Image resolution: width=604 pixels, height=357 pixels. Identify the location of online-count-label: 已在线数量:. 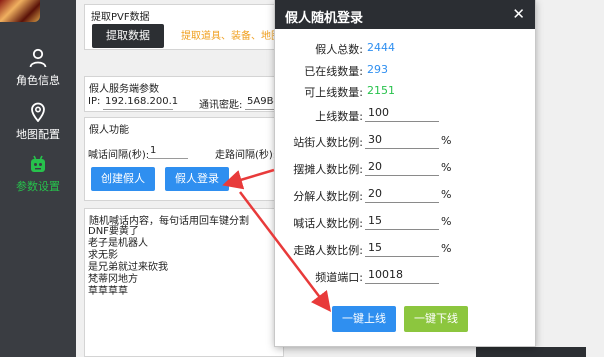
(333, 71).